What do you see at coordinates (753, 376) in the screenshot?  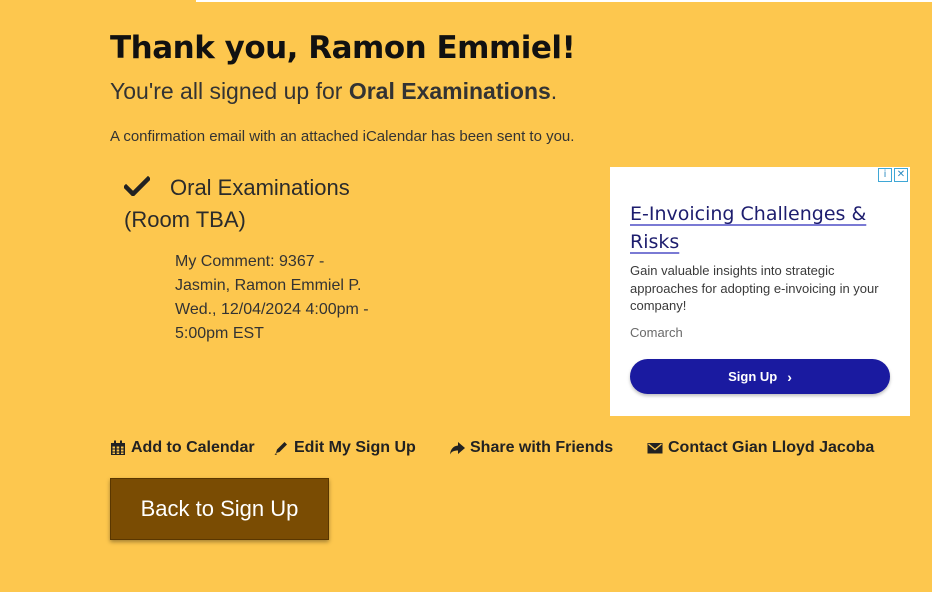 I see `ad-cta-label: Sign Up` at bounding box center [753, 376].